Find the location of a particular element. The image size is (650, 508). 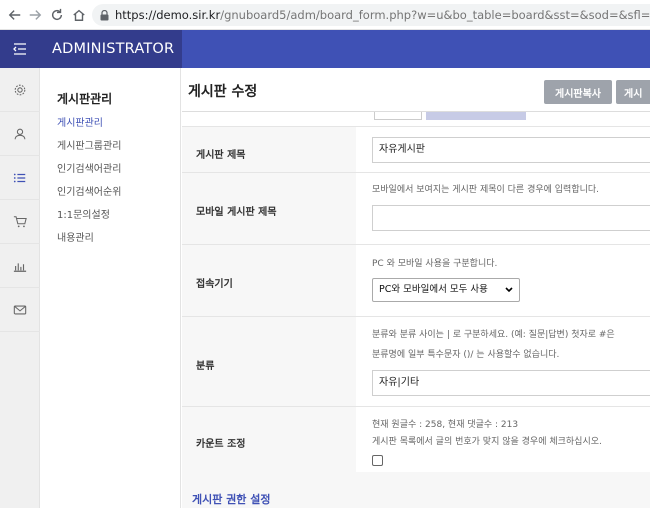

row-device: 접속기기 PC 와 모바일 사용을 구분합니다. PC와 모바일에서 모두 사용 is located at coordinates (416, 280).